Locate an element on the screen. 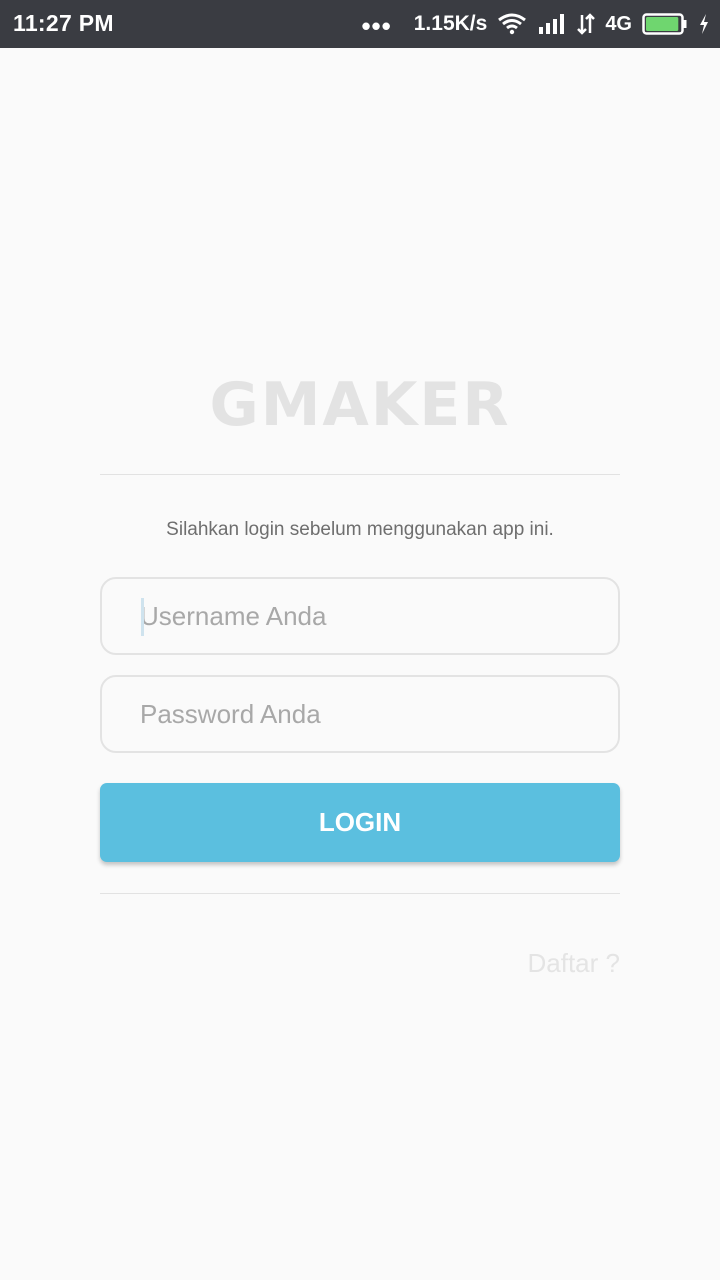 This screenshot has height=1280, width=720. username-input is located at coordinates (365, 616).